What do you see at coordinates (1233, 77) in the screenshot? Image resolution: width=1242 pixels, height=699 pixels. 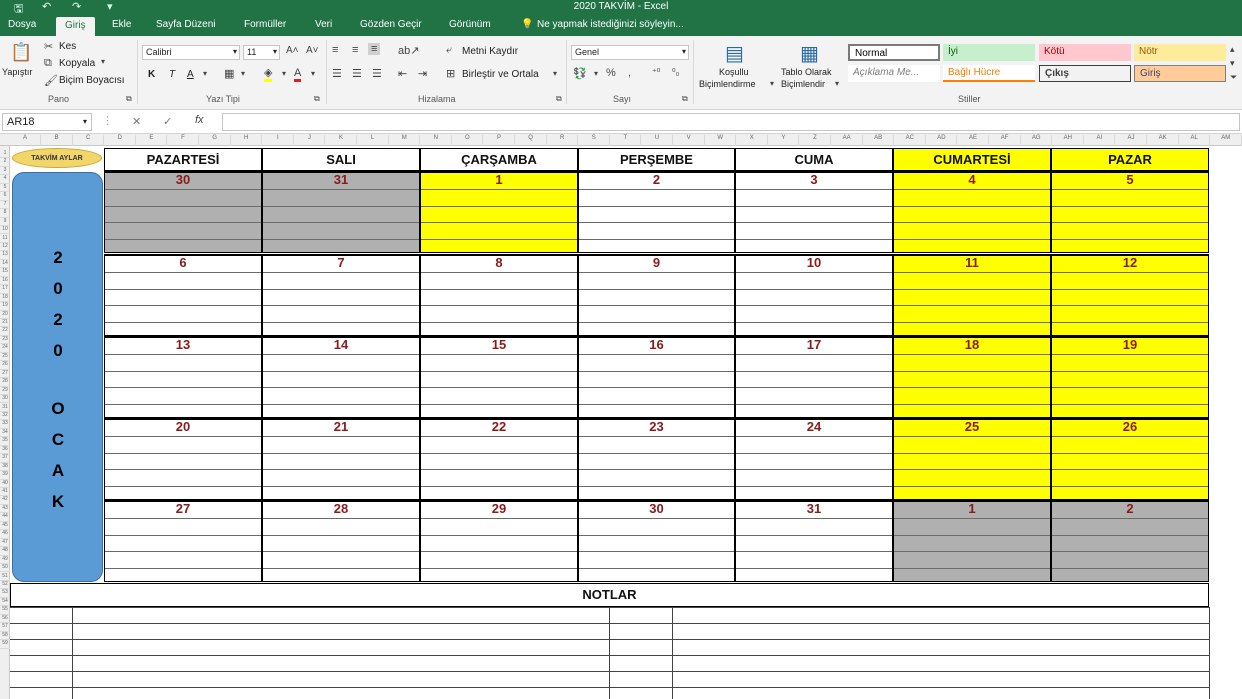 I see `styles-more-icon: ⏷` at bounding box center [1233, 77].